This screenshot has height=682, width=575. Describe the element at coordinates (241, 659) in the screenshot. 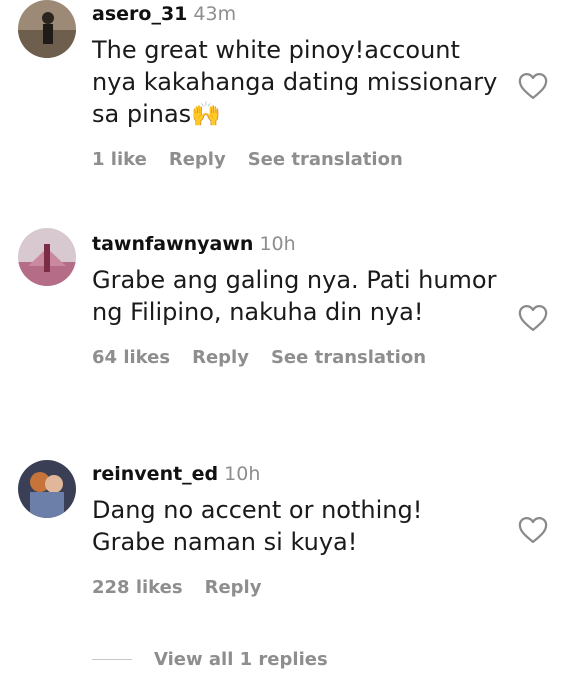

I see `view-replies-label: View all 1 replies` at that location.